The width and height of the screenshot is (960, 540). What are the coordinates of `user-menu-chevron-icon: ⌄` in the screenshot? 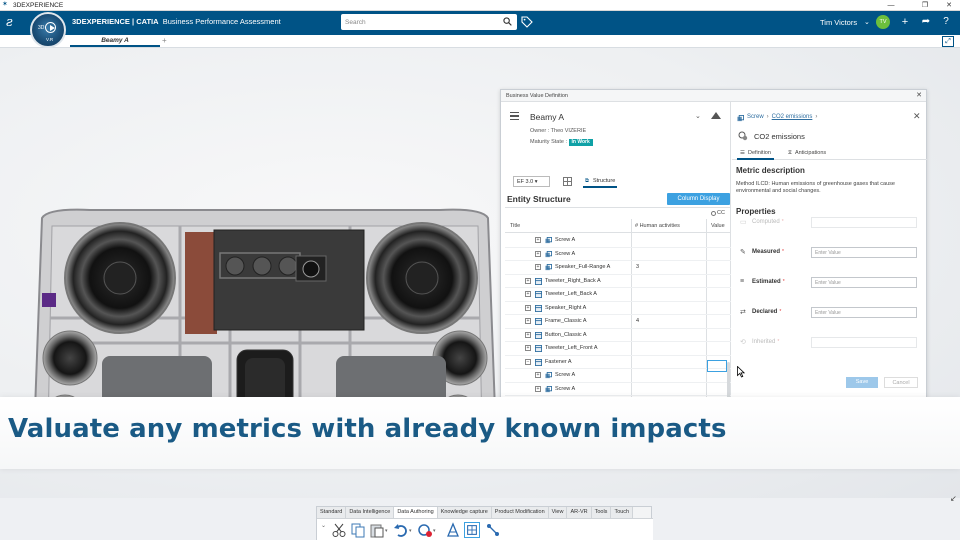 It's located at (867, 22).